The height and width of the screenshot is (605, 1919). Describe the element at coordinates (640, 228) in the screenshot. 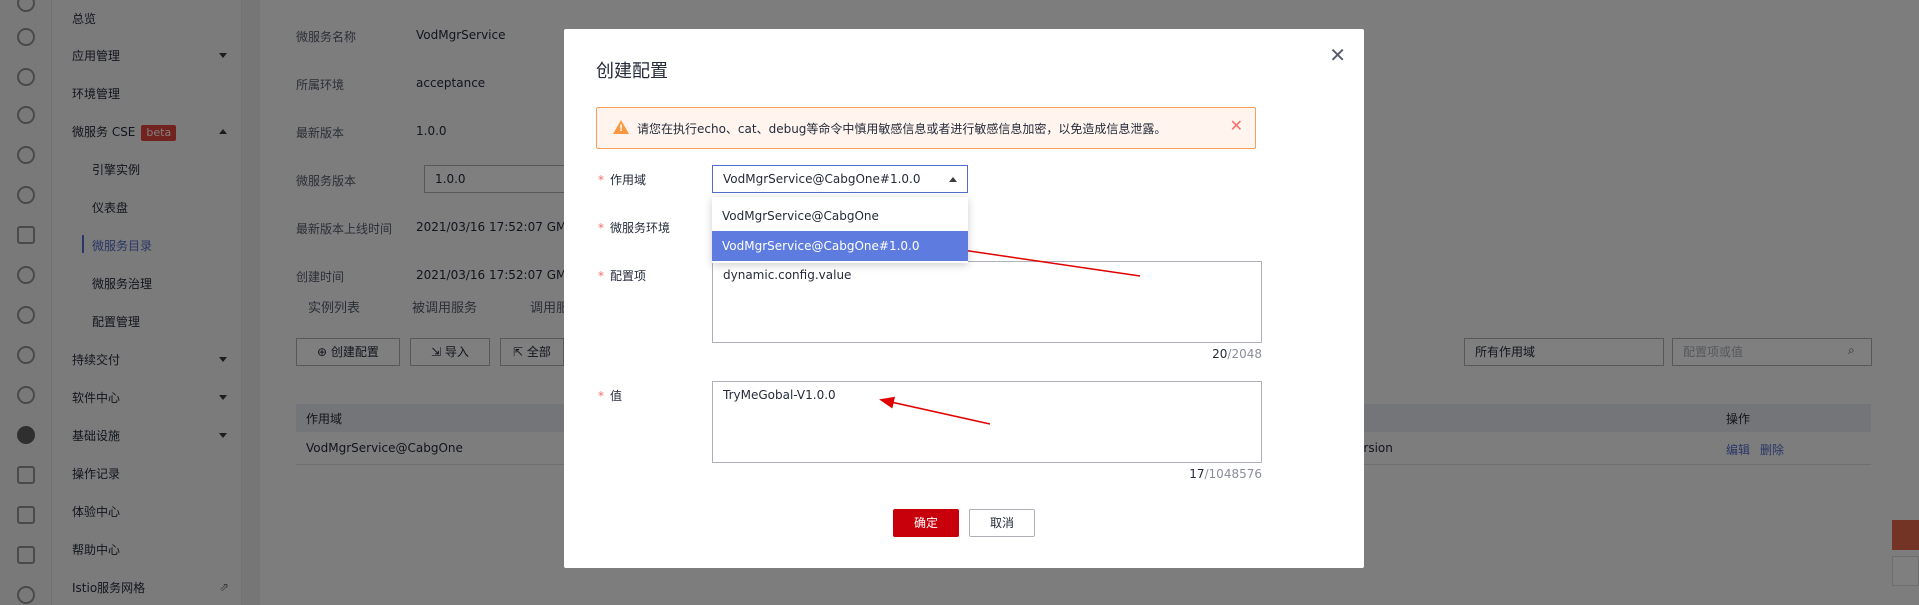

I see `env-label-text: 微服务环境` at that location.